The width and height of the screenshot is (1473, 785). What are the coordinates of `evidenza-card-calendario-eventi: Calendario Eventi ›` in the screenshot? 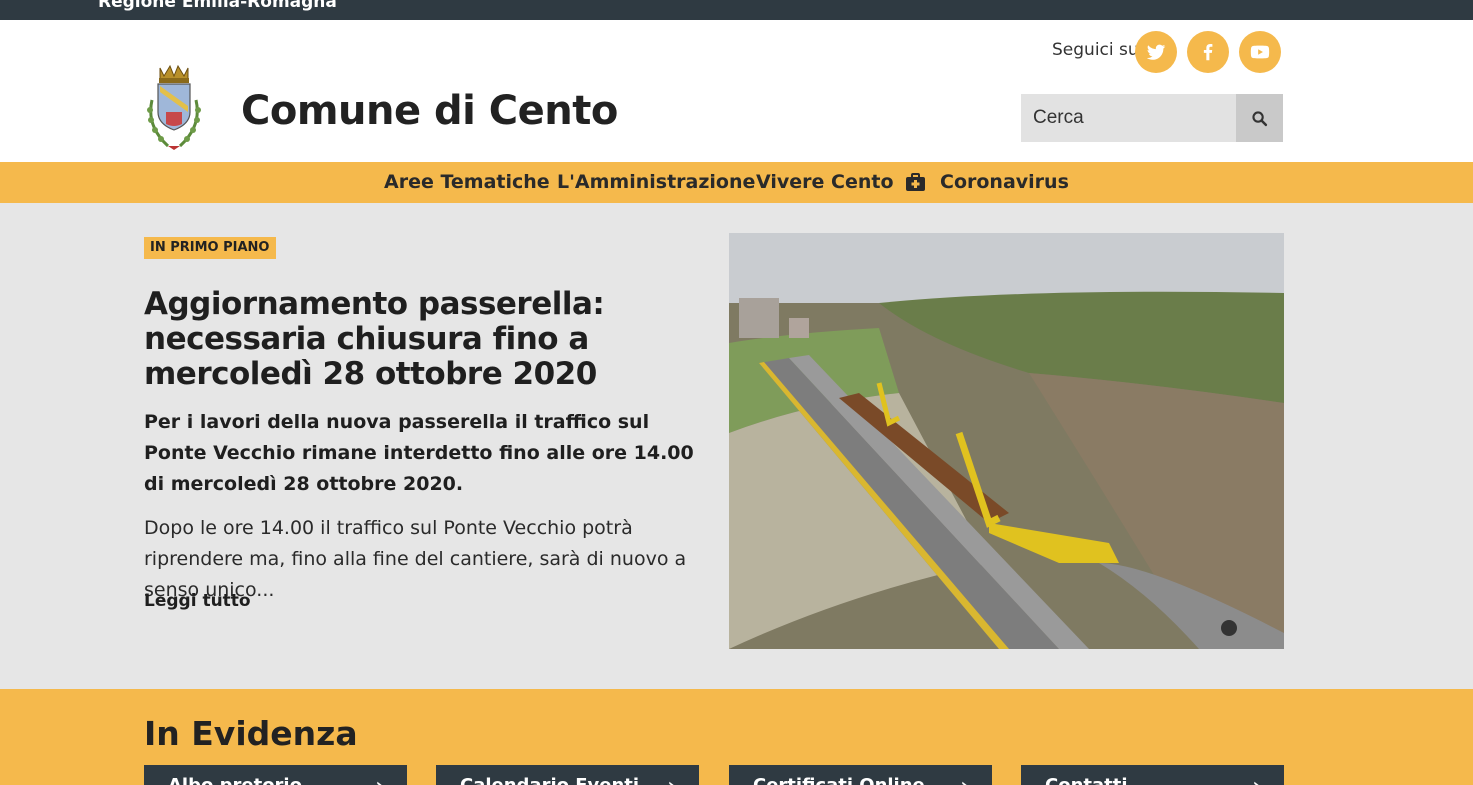 It's located at (567, 775).